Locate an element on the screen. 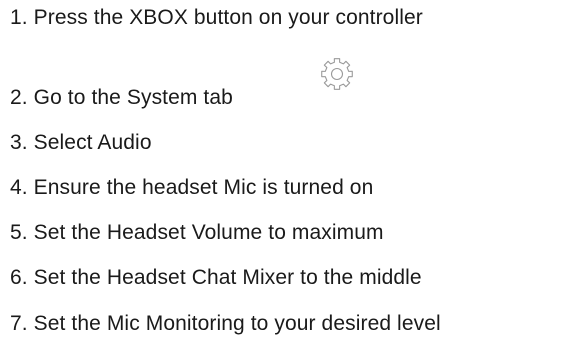 The image size is (570, 349). step-2: 2. Go to the System tab is located at coordinates (121, 98).